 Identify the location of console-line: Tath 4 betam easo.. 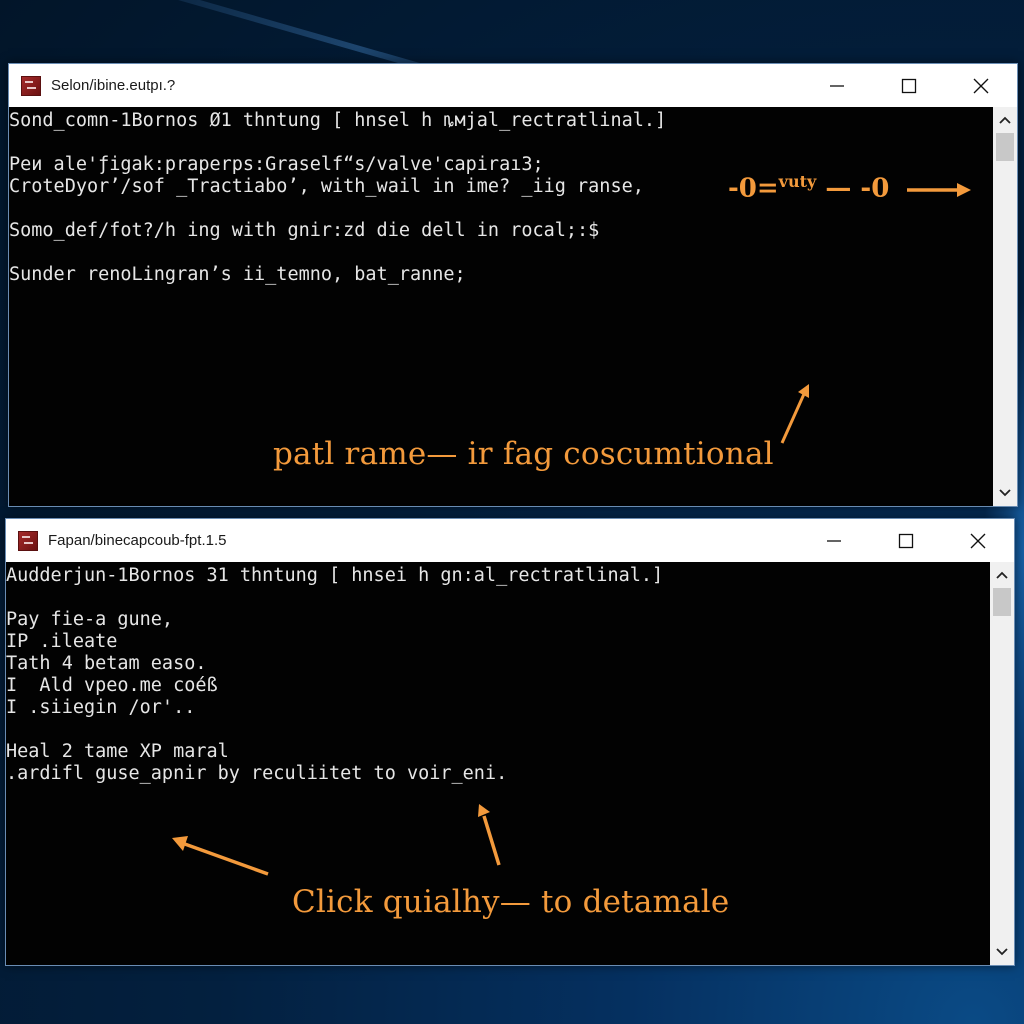
(106, 663).